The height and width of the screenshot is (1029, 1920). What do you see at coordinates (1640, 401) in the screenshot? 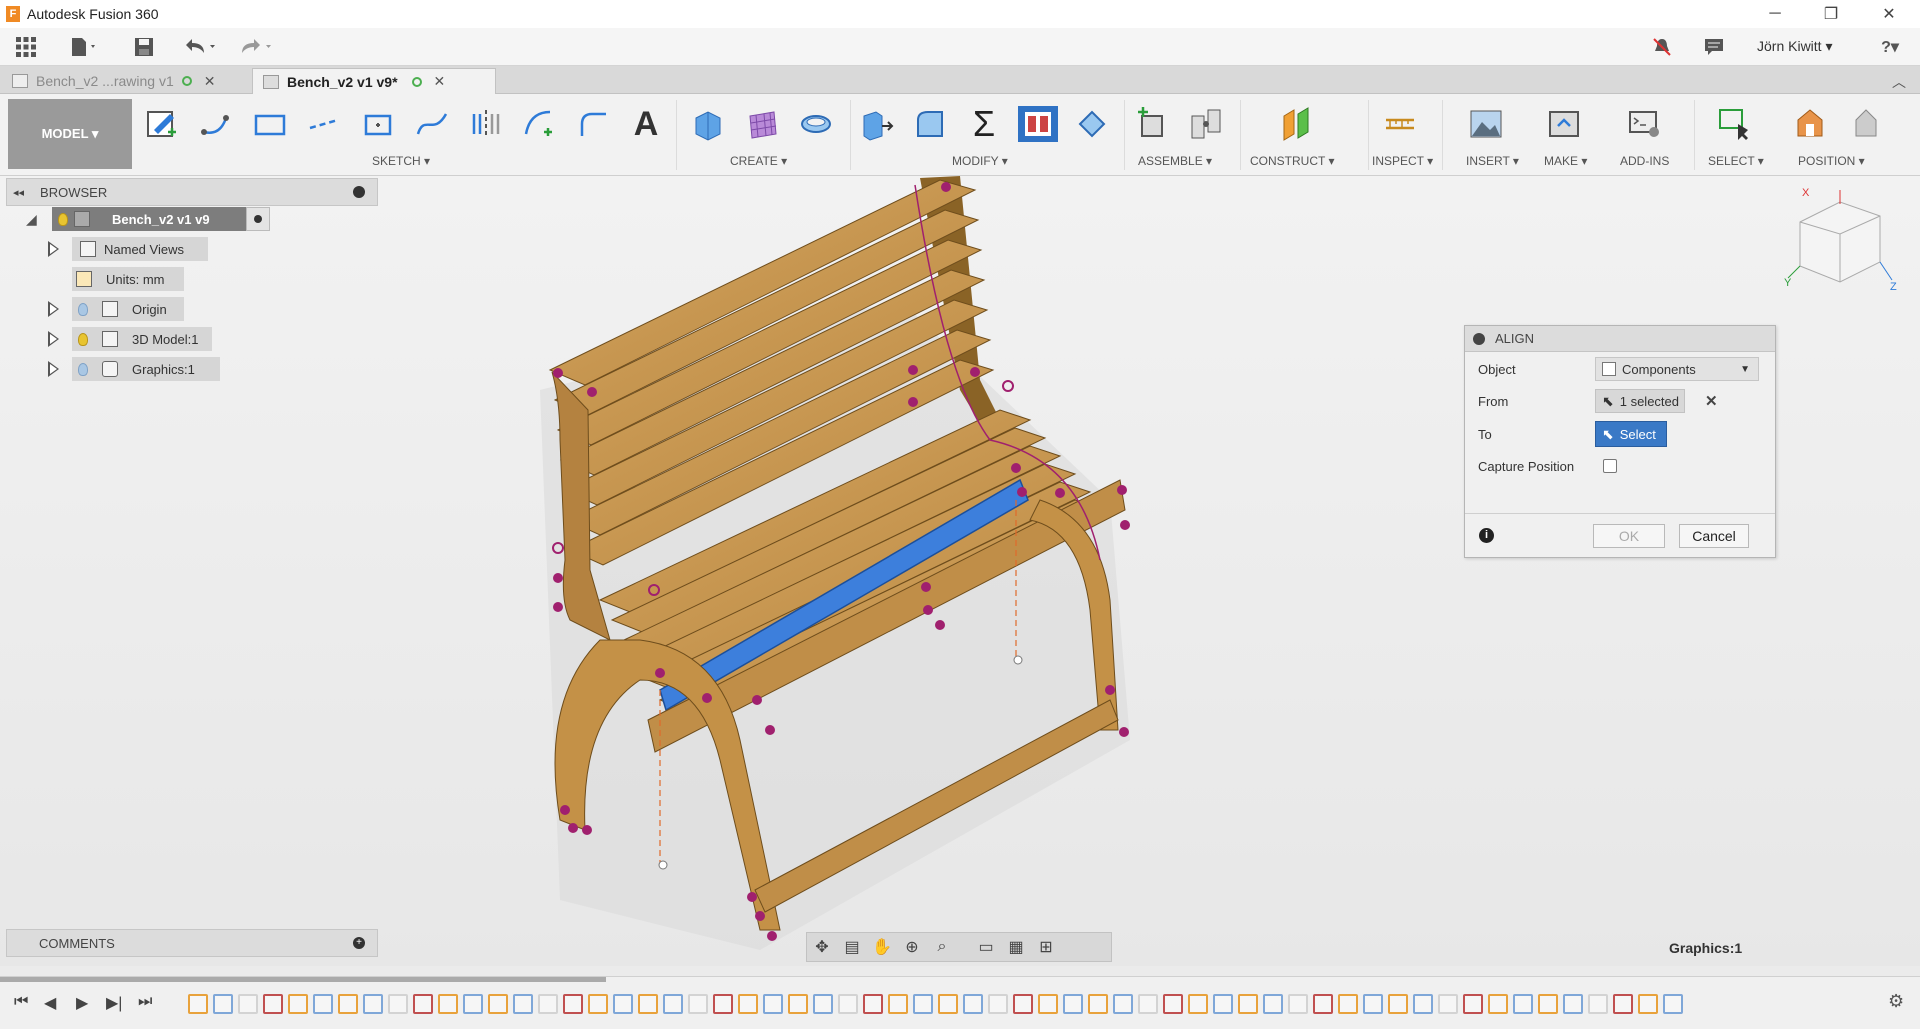
I see `from-selection: ⬉ 1 selected` at bounding box center [1640, 401].